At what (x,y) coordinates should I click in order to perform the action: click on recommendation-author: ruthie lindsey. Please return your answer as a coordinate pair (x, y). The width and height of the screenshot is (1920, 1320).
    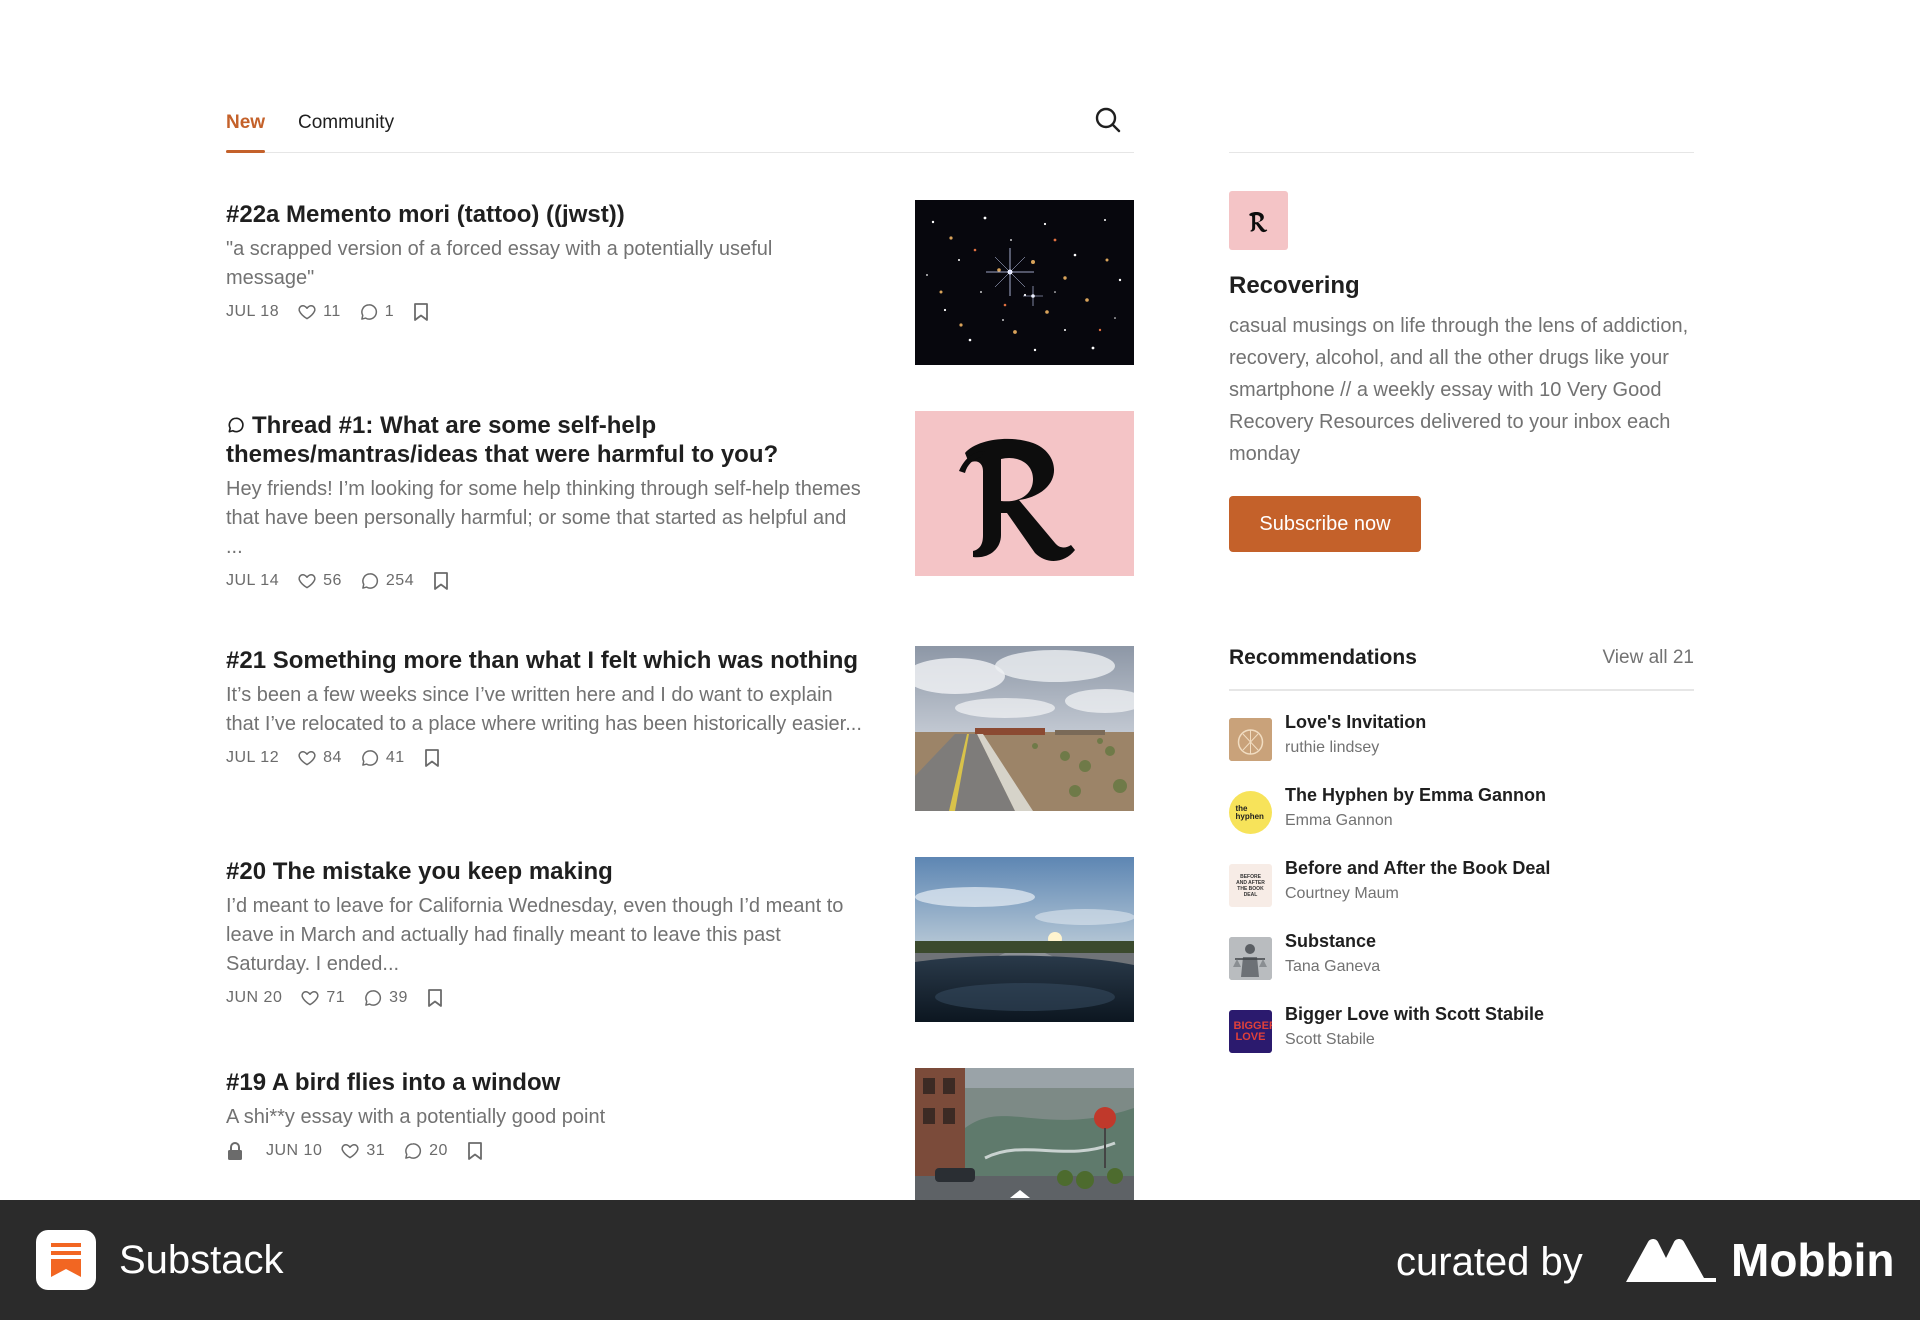
    Looking at the image, I should click on (1332, 747).